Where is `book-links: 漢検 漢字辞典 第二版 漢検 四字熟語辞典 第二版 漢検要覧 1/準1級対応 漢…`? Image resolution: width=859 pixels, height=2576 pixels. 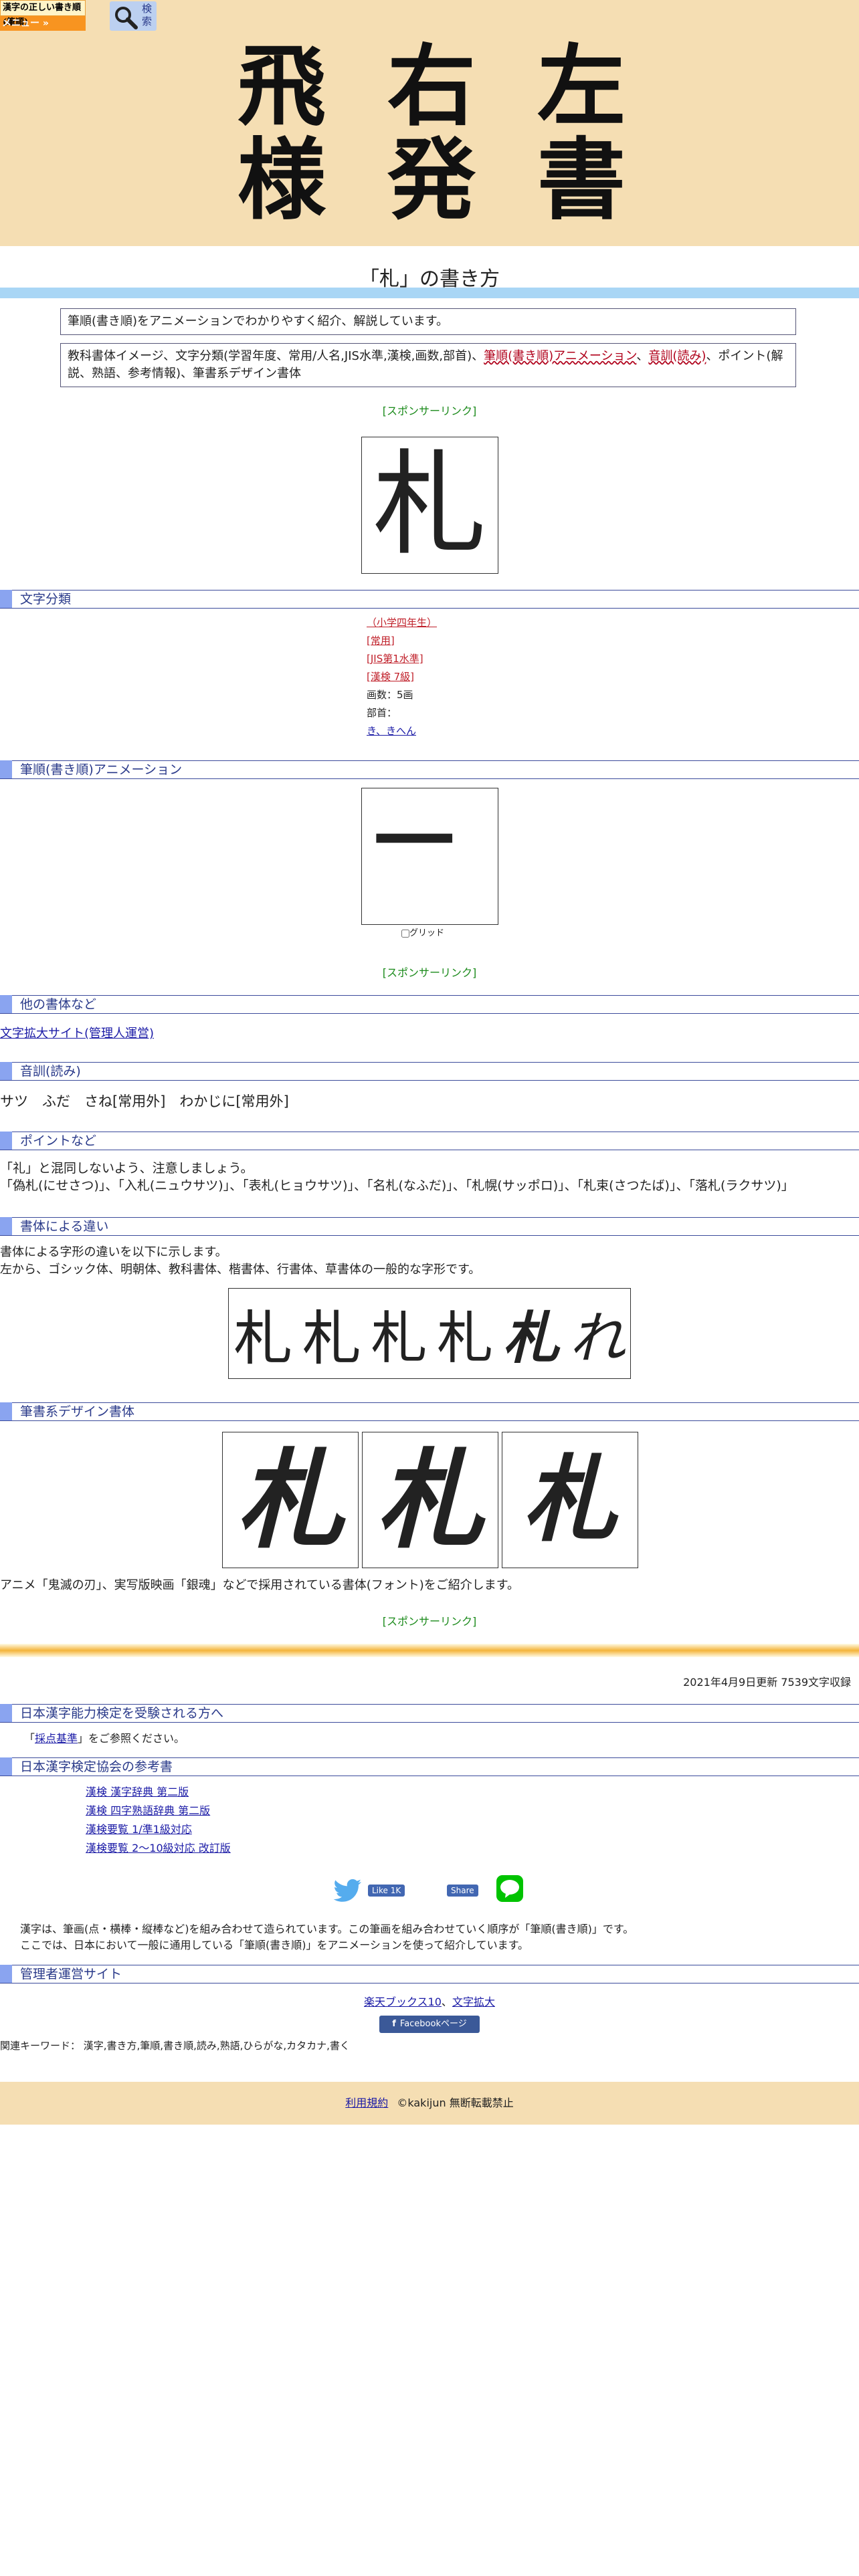
book-links: 漢検 漢字辞典 第二版 漢検 四字熟語辞典 第二版 漢検要覧 1/準1級対応 漢… is located at coordinates (158, 1820).